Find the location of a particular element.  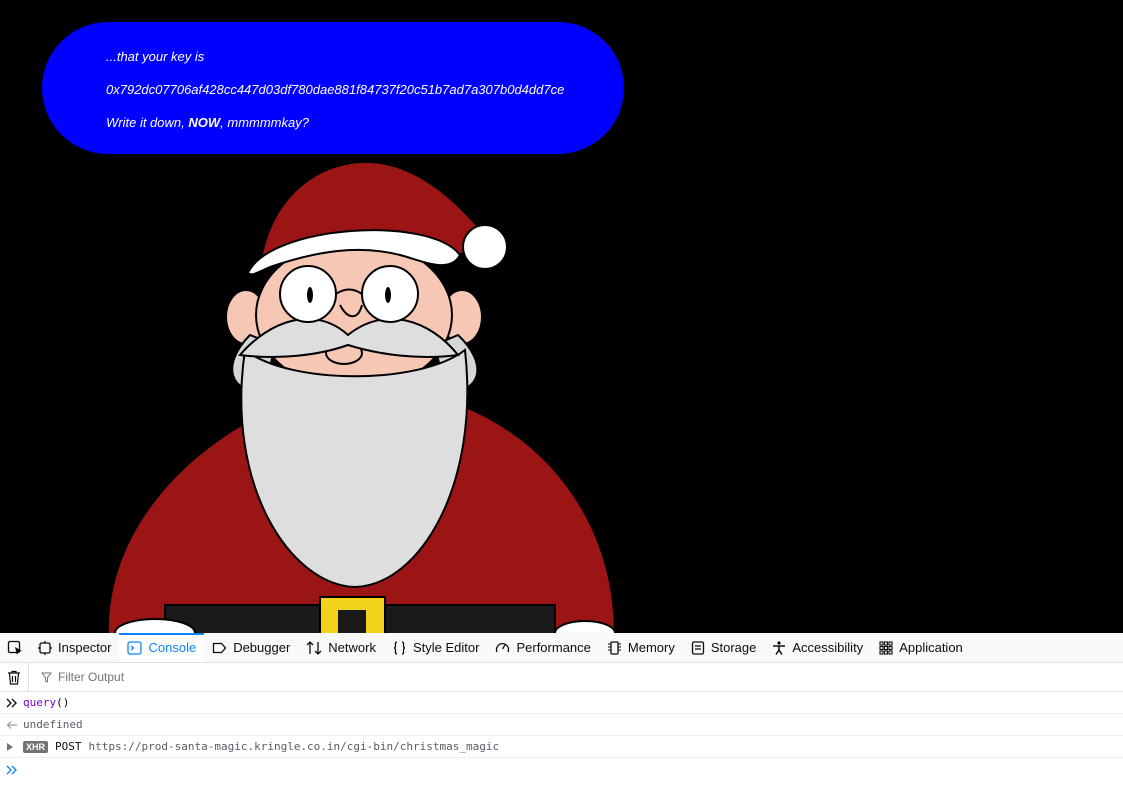

accessibility-icon is located at coordinates (779, 647).